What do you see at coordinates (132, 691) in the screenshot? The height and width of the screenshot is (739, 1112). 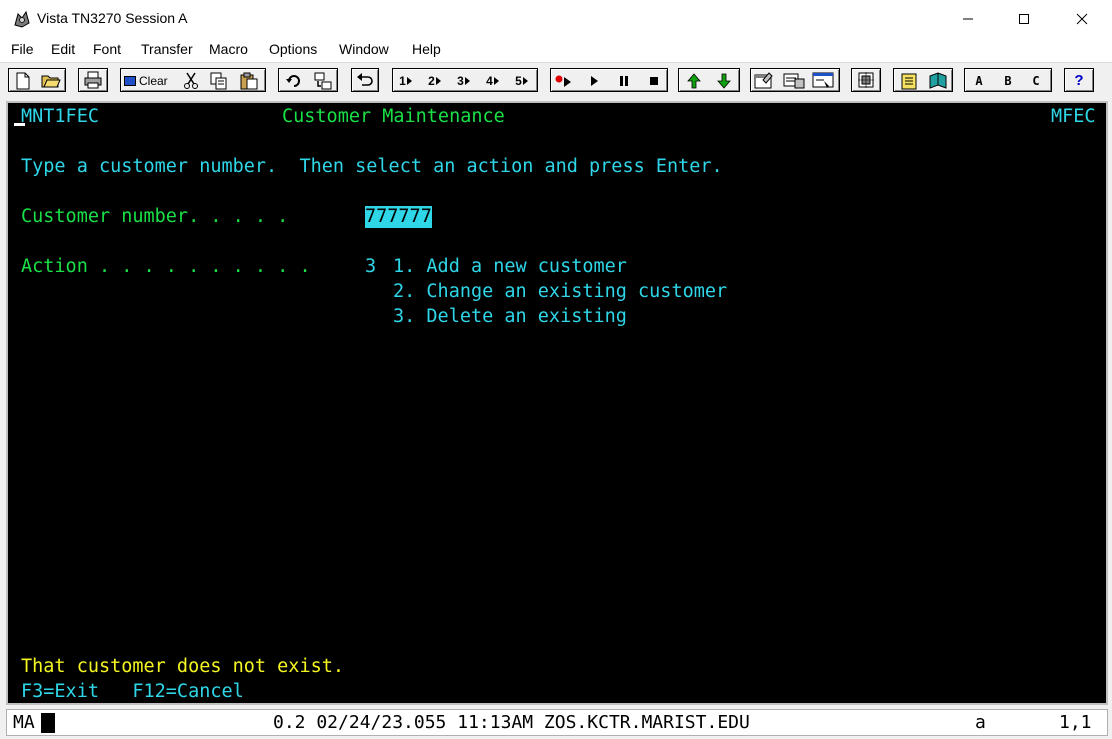 I see `function-keys: F3=Exit F12=Cancel` at bounding box center [132, 691].